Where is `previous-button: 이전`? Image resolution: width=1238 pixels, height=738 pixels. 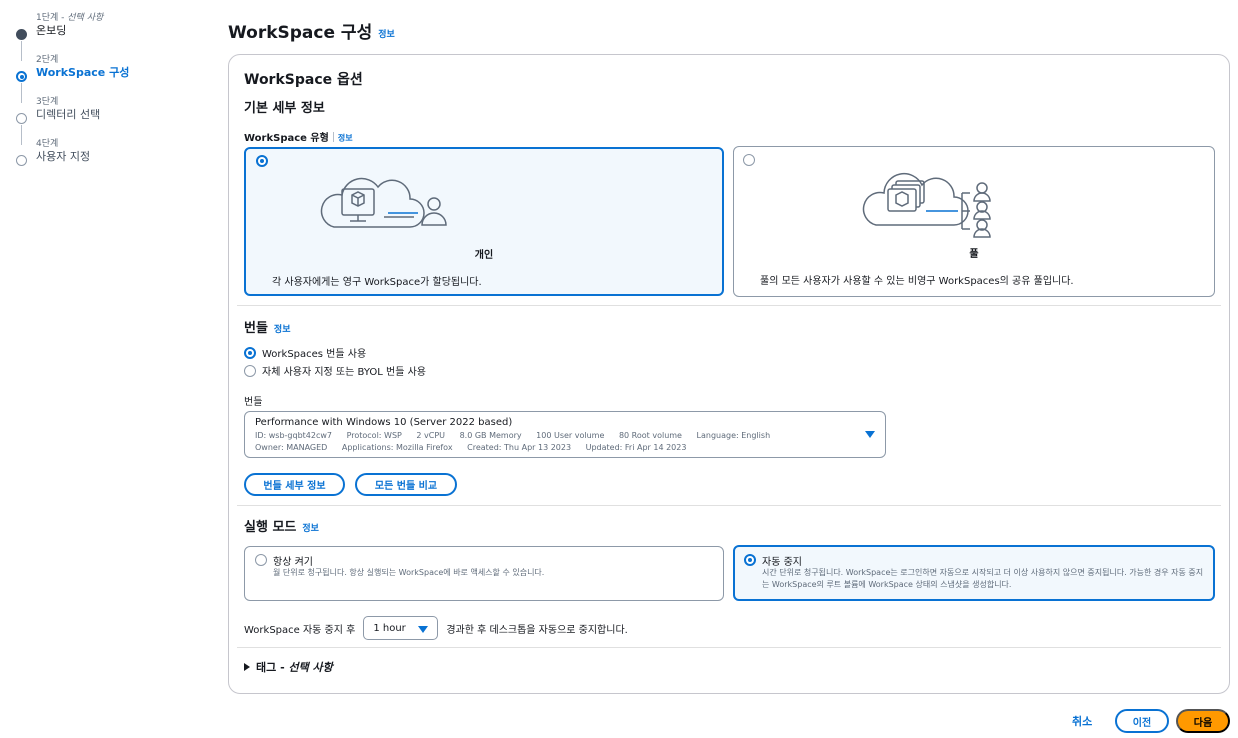
previous-button: 이전 is located at coordinates (1142, 721).